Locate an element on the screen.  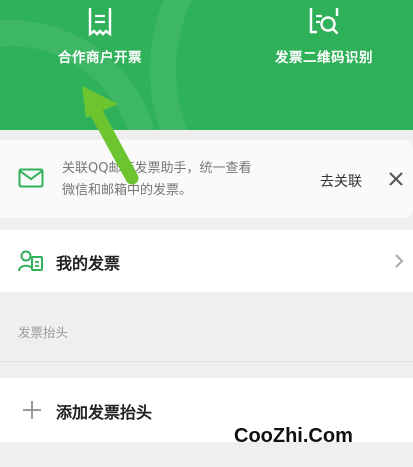
mail-icon is located at coordinates (31, 180).